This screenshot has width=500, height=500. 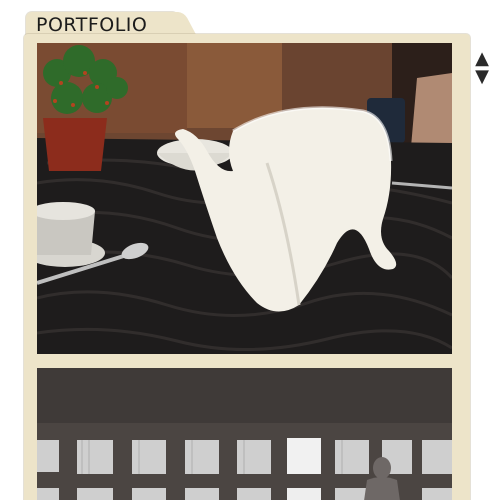 I want to click on arrow-down-icon: ▼, so click(x=482, y=76).